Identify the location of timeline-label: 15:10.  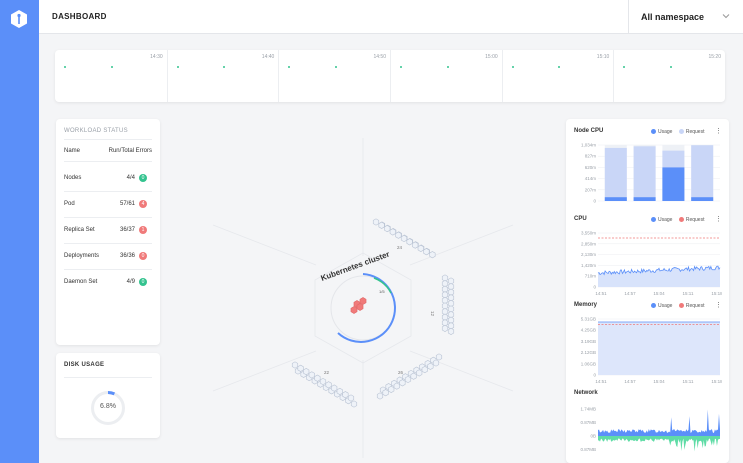
(603, 57).